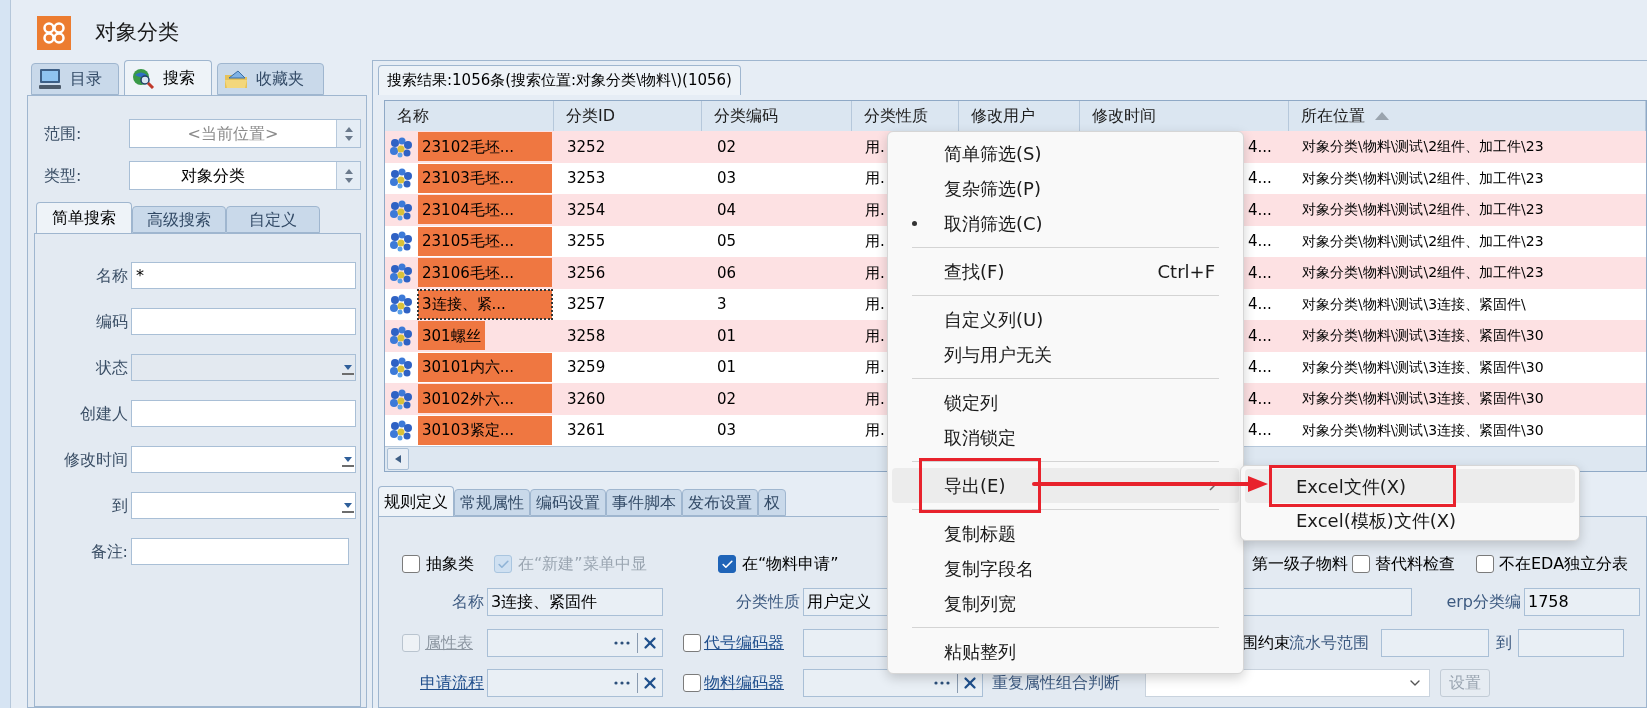  What do you see at coordinates (790, 564) in the screenshot?
I see `checkbox-label: 在“物料申请”` at bounding box center [790, 564].